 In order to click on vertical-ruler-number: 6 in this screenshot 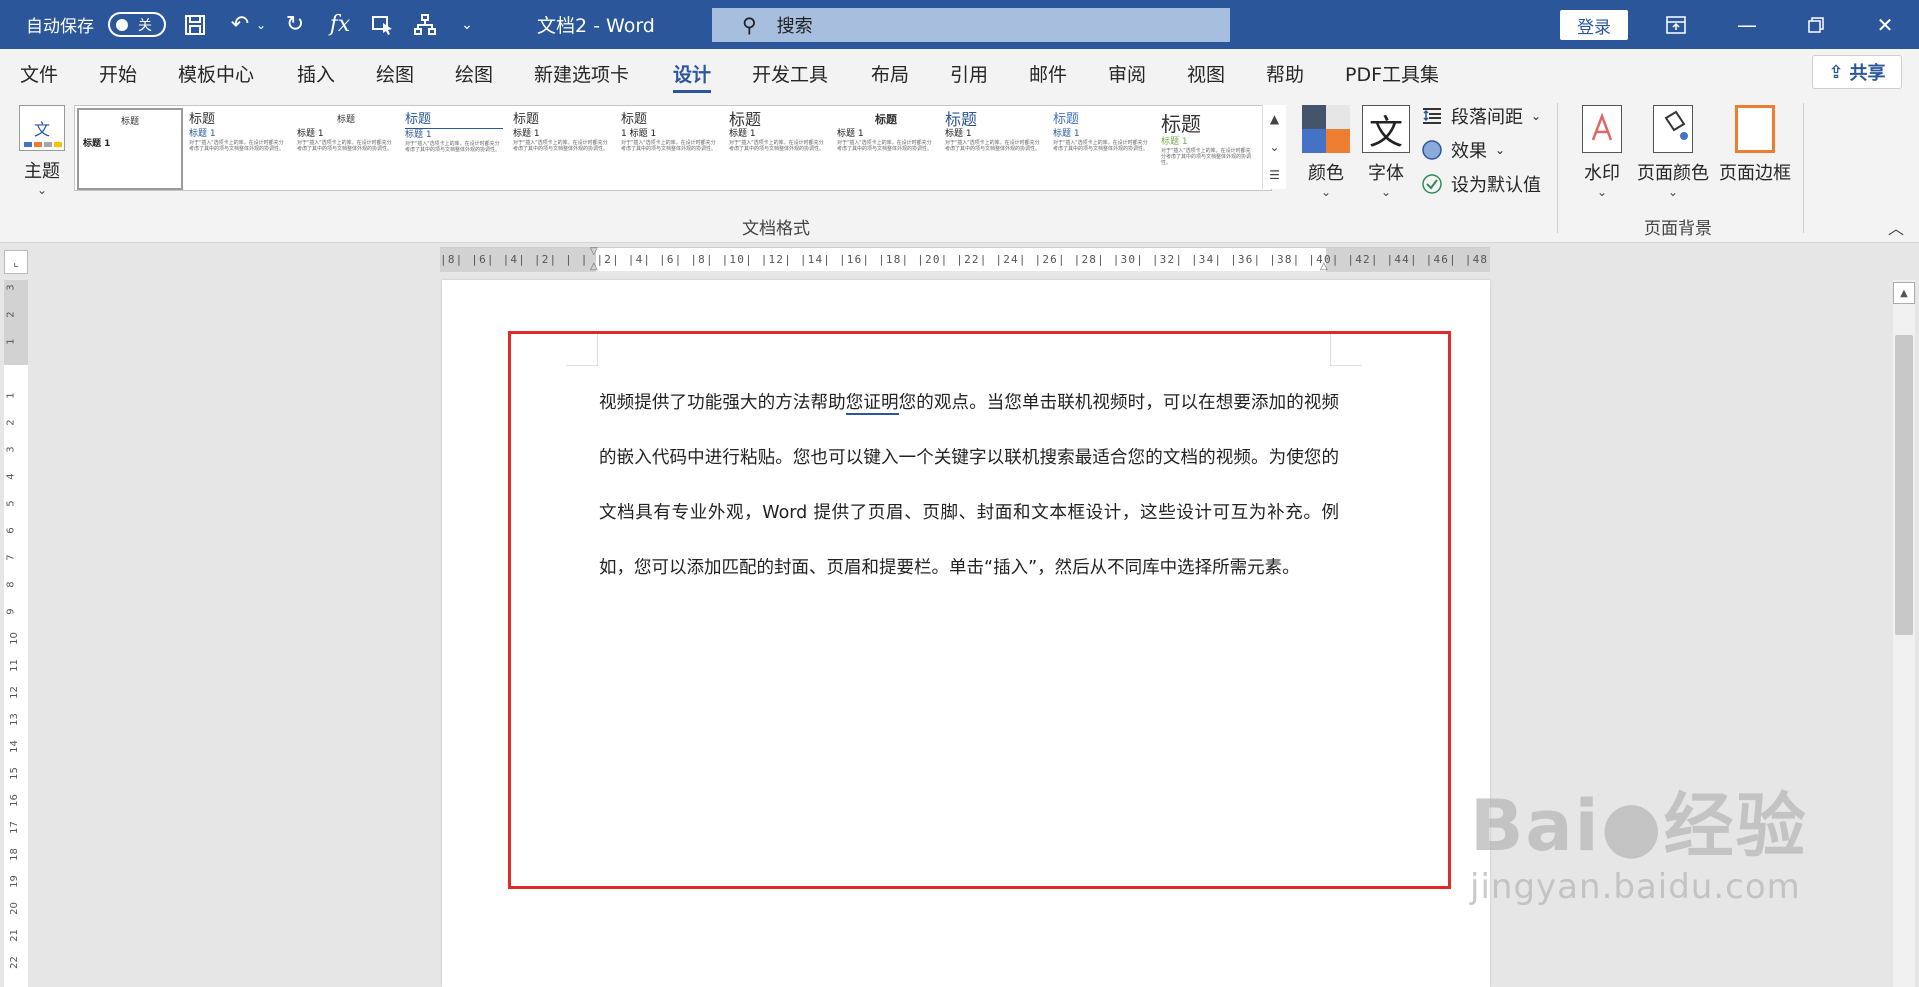, I will do `click(11, 530)`.